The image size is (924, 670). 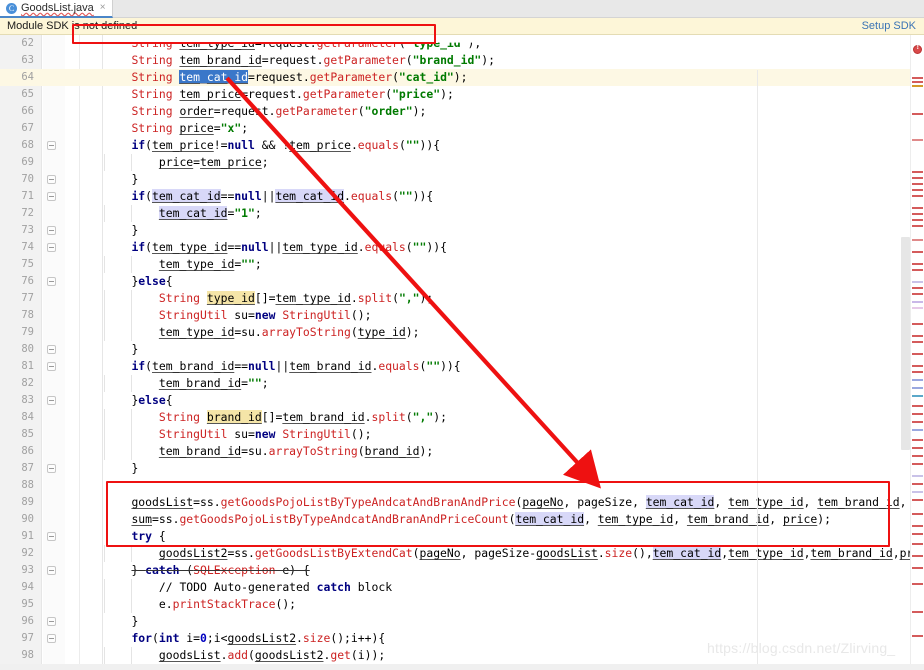 What do you see at coordinates (801, 648) in the screenshot?
I see `watermark-text: https://blog.csdn.net/Zlirving_` at bounding box center [801, 648].